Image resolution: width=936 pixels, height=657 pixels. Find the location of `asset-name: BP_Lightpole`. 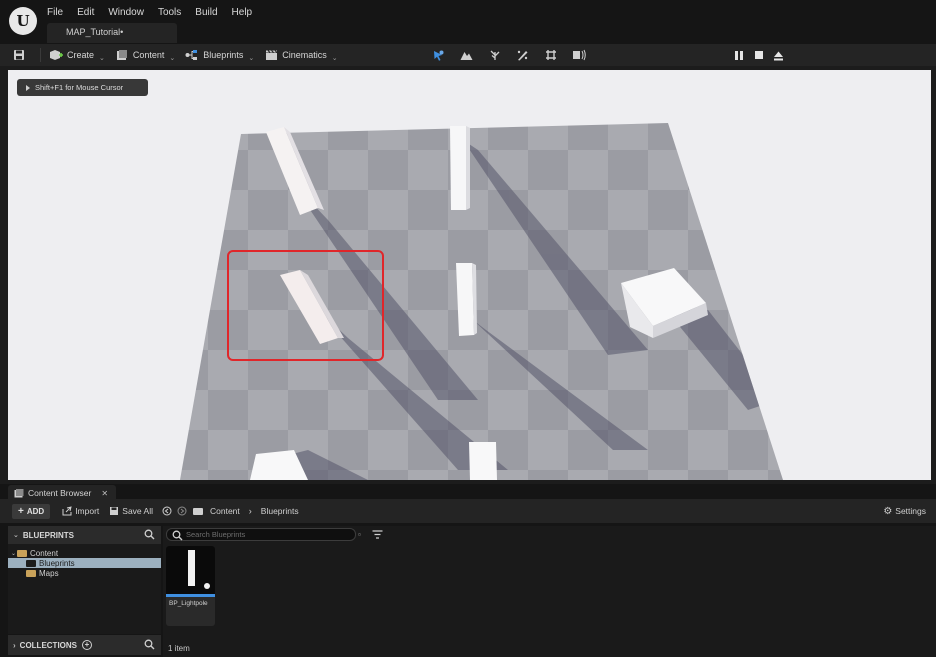

asset-name: BP_Lightpole is located at coordinates (188, 603).